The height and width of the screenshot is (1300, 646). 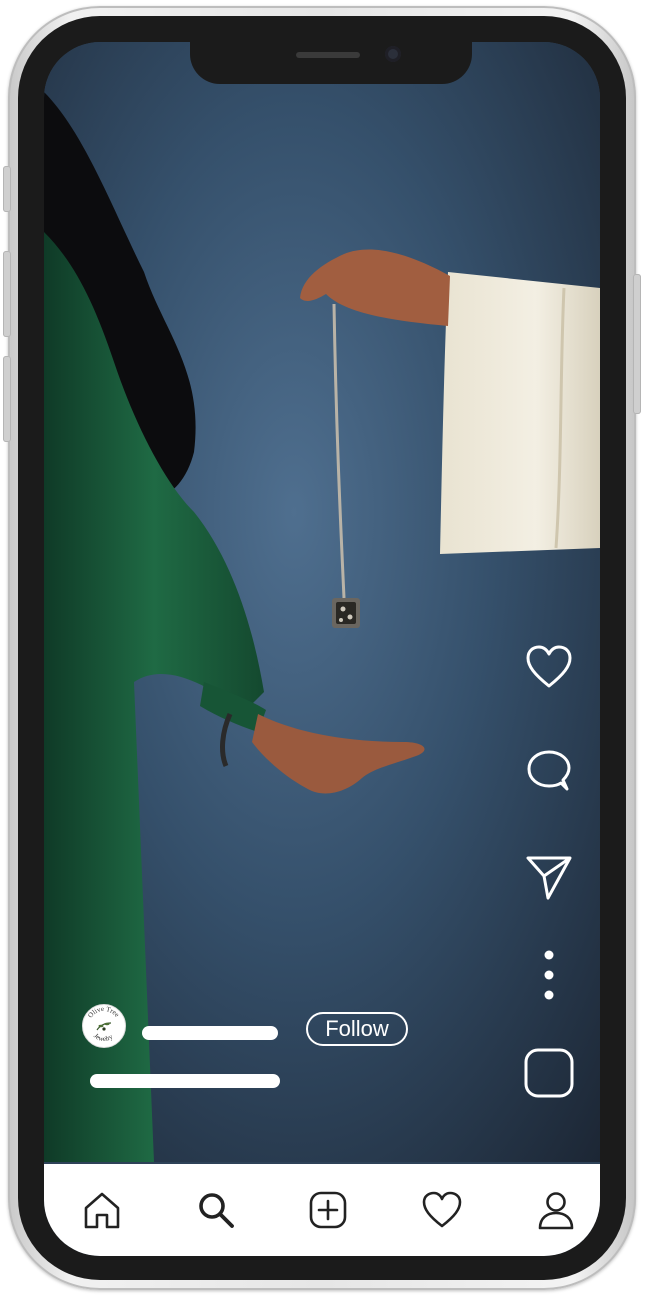 What do you see at coordinates (328, 55) in the screenshot?
I see `speaker-grille` at bounding box center [328, 55].